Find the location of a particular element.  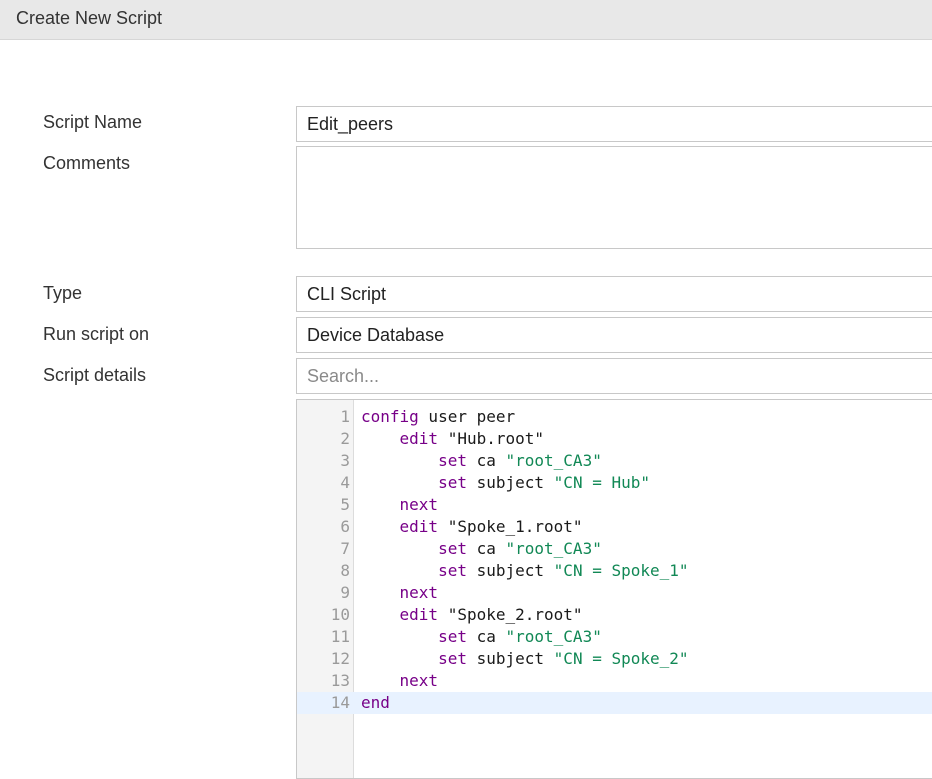

code-text: edit "Spoke_2.root" is located at coordinates (491, 614).